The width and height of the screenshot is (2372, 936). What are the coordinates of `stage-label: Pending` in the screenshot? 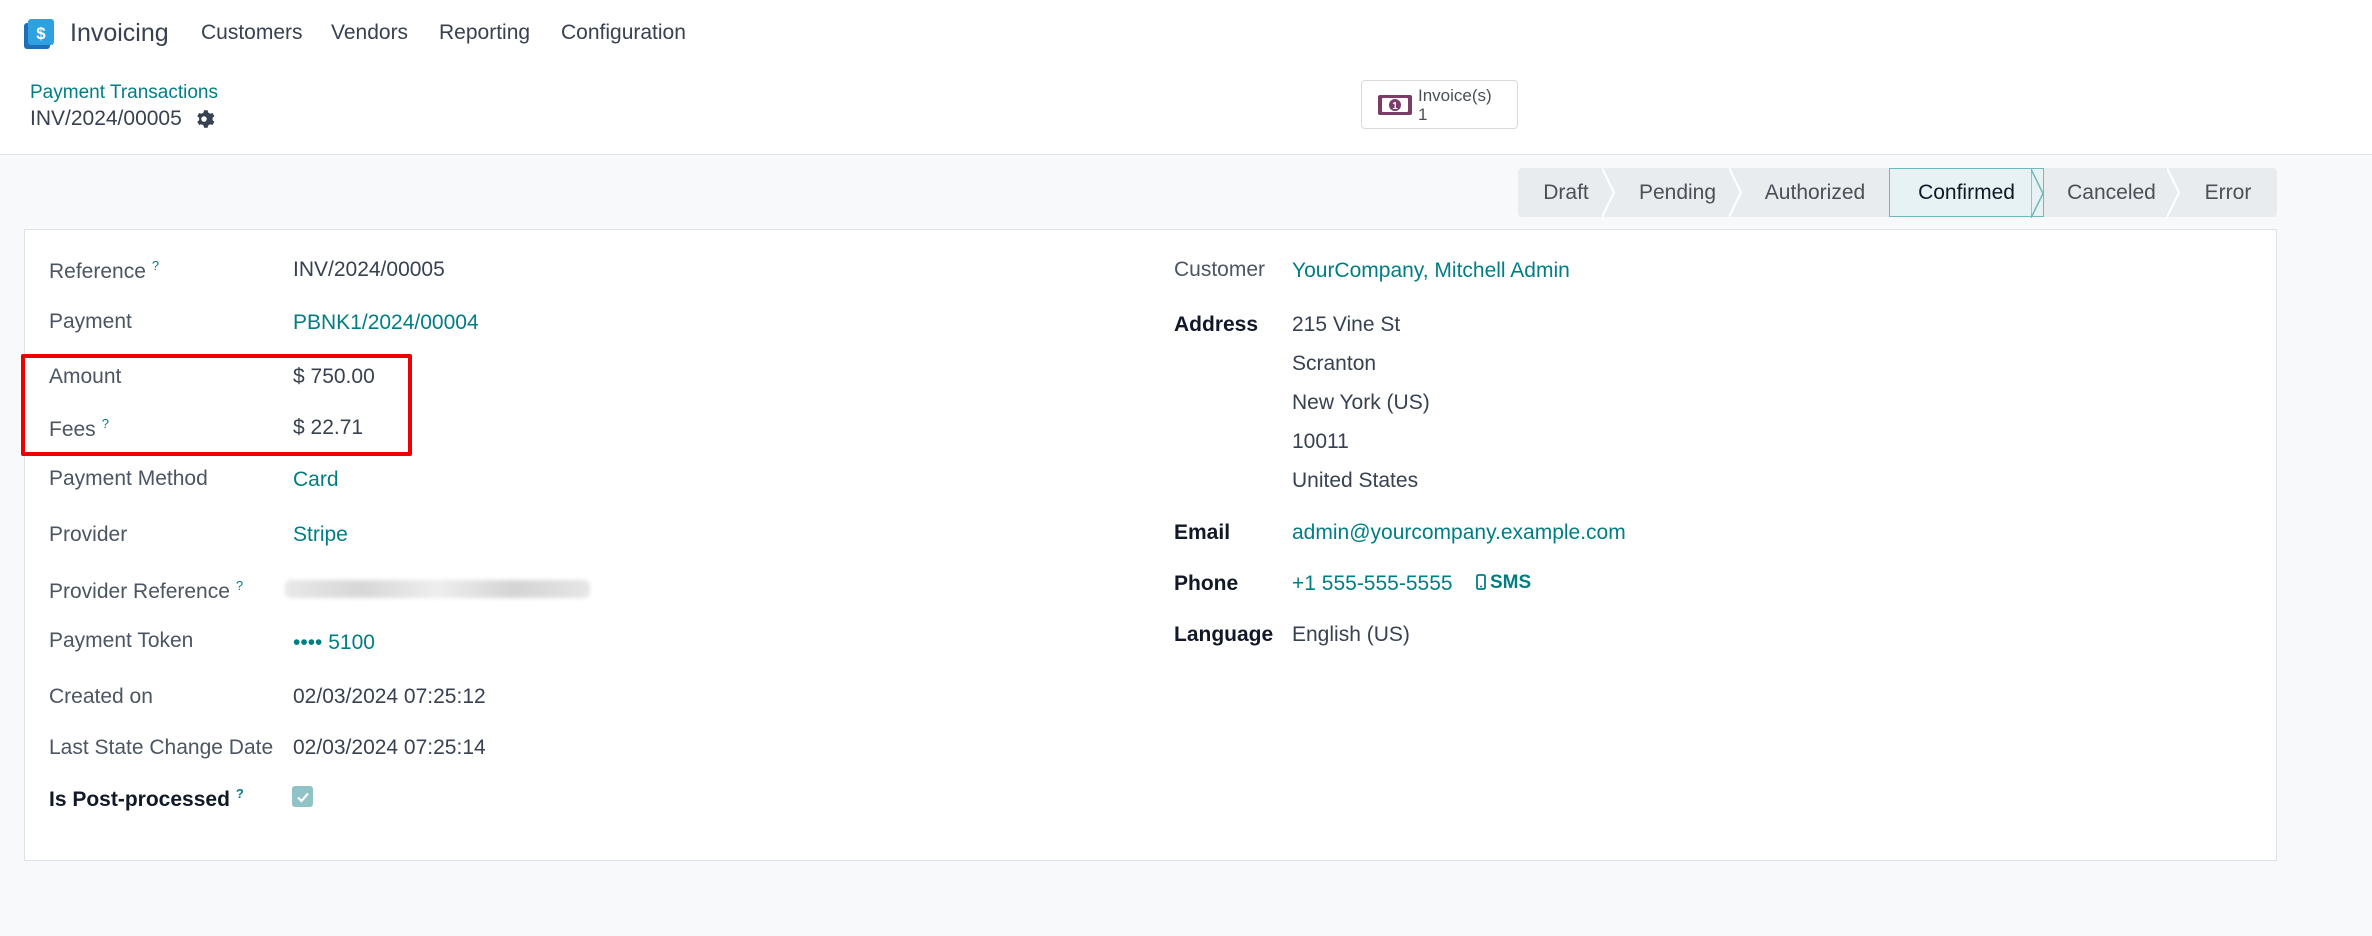 It's located at (1677, 192).